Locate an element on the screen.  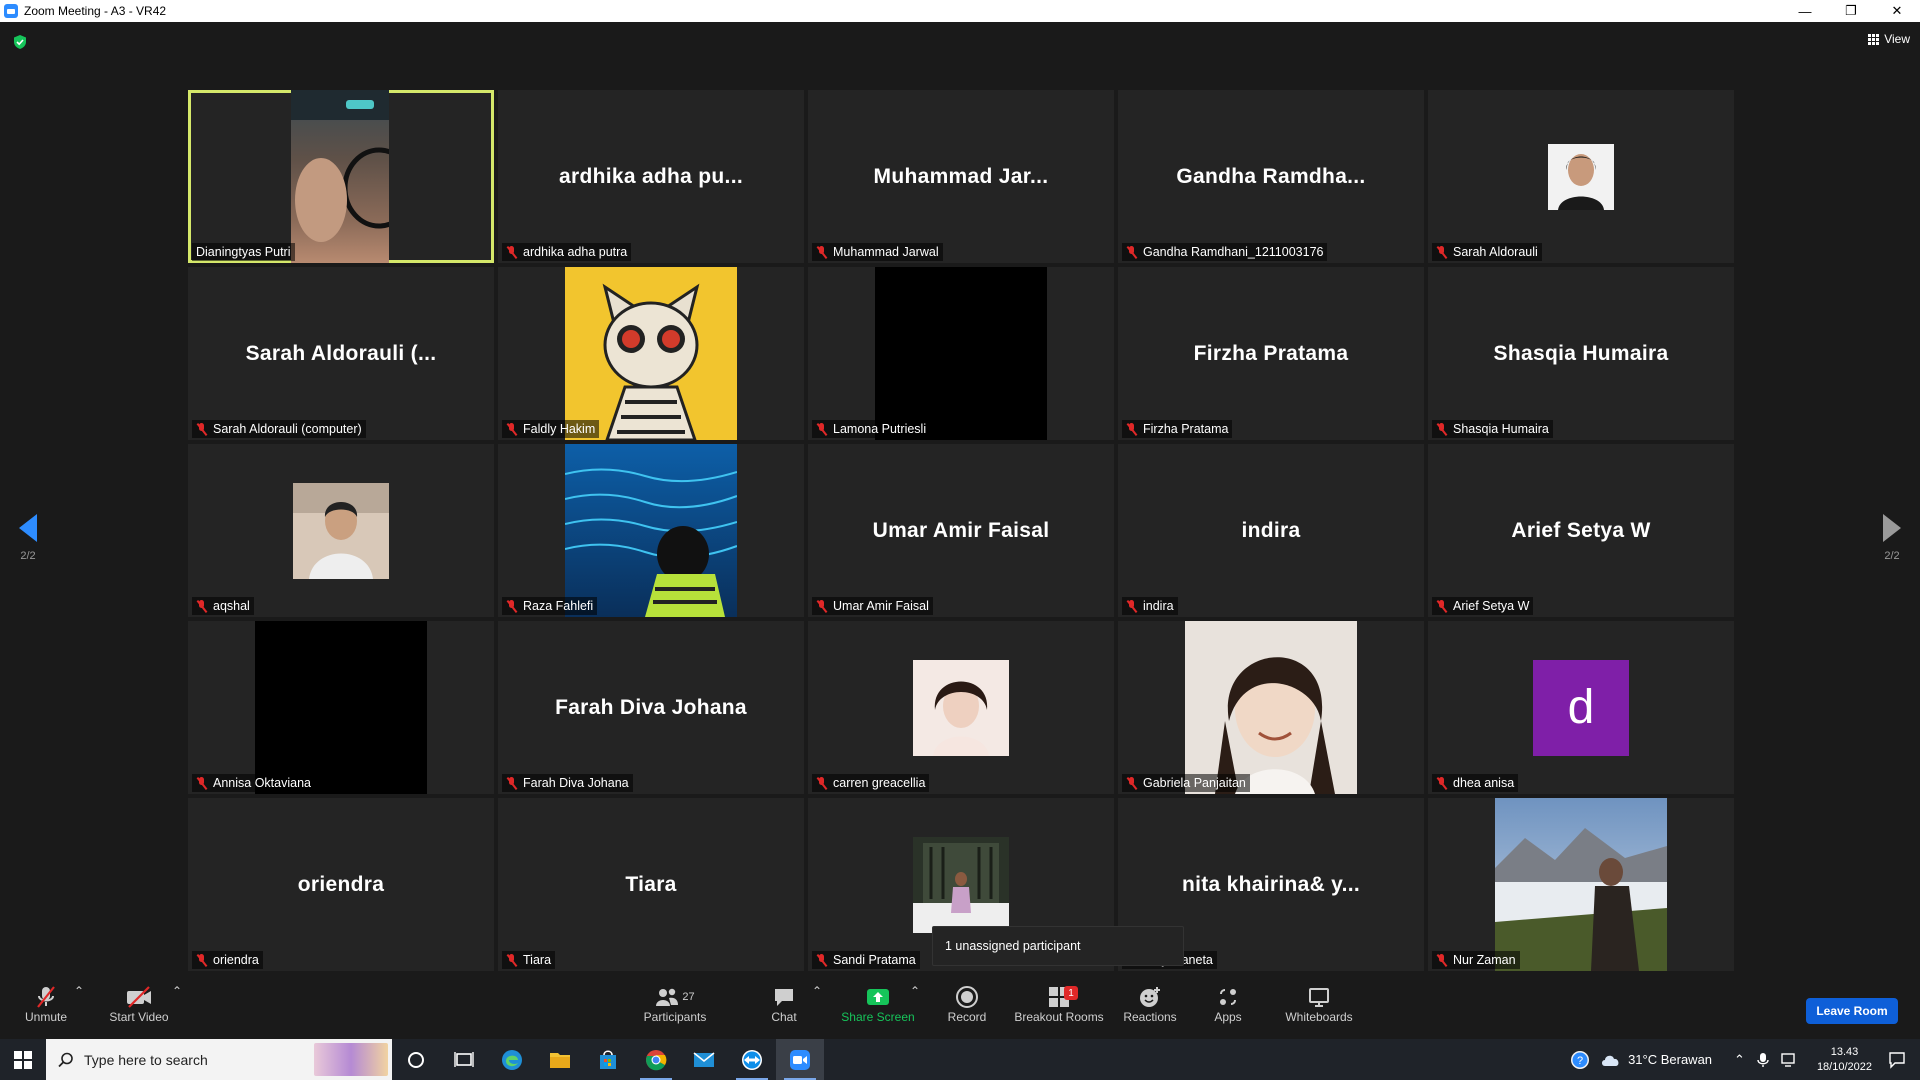
participant-tile: Umar Amir Faisal Umar Amir Faisal is located at coordinates (961, 530).